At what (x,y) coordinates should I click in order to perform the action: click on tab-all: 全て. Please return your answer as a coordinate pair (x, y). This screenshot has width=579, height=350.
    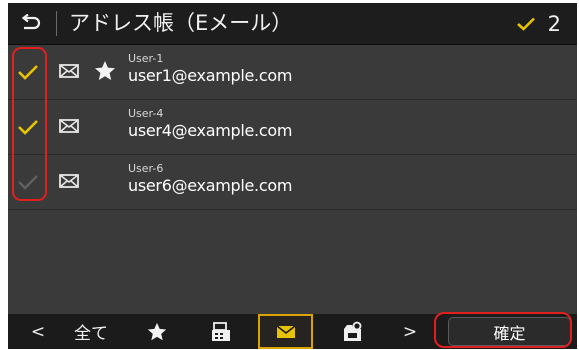
    Looking at the image, I should click on (91, 331).